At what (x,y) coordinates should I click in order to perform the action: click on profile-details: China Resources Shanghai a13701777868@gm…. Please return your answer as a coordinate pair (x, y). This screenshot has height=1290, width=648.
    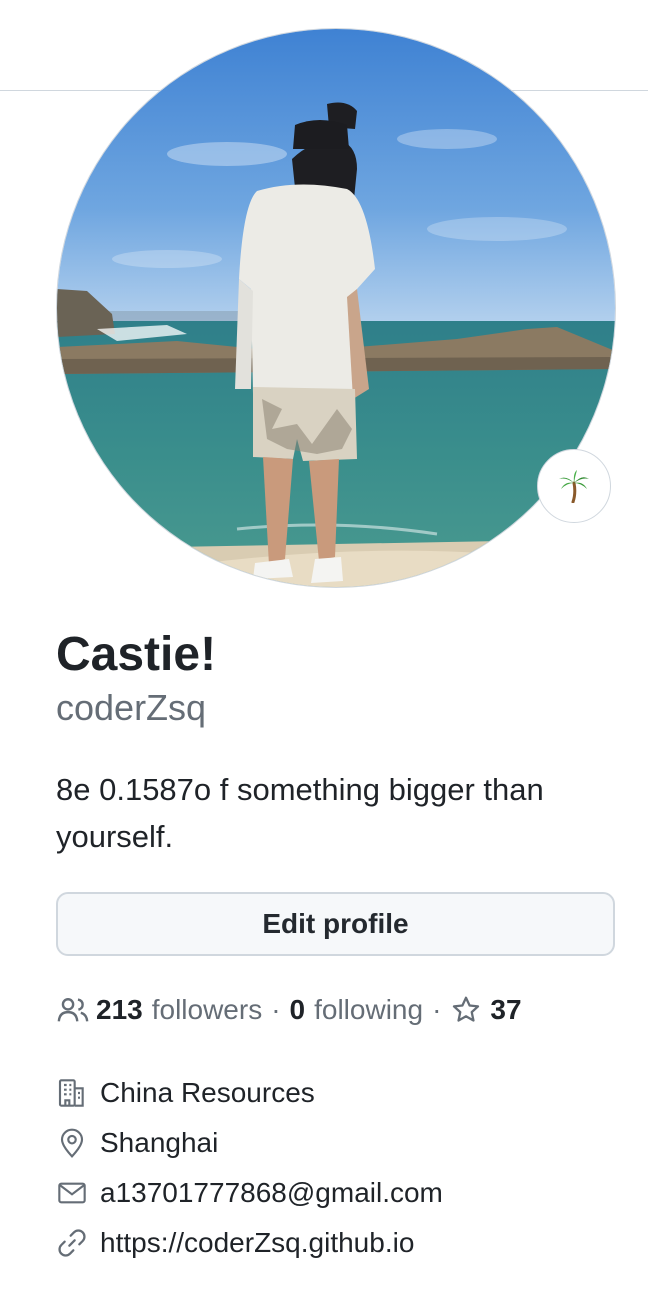
    Looking at the image, I should click on (249, 1168).